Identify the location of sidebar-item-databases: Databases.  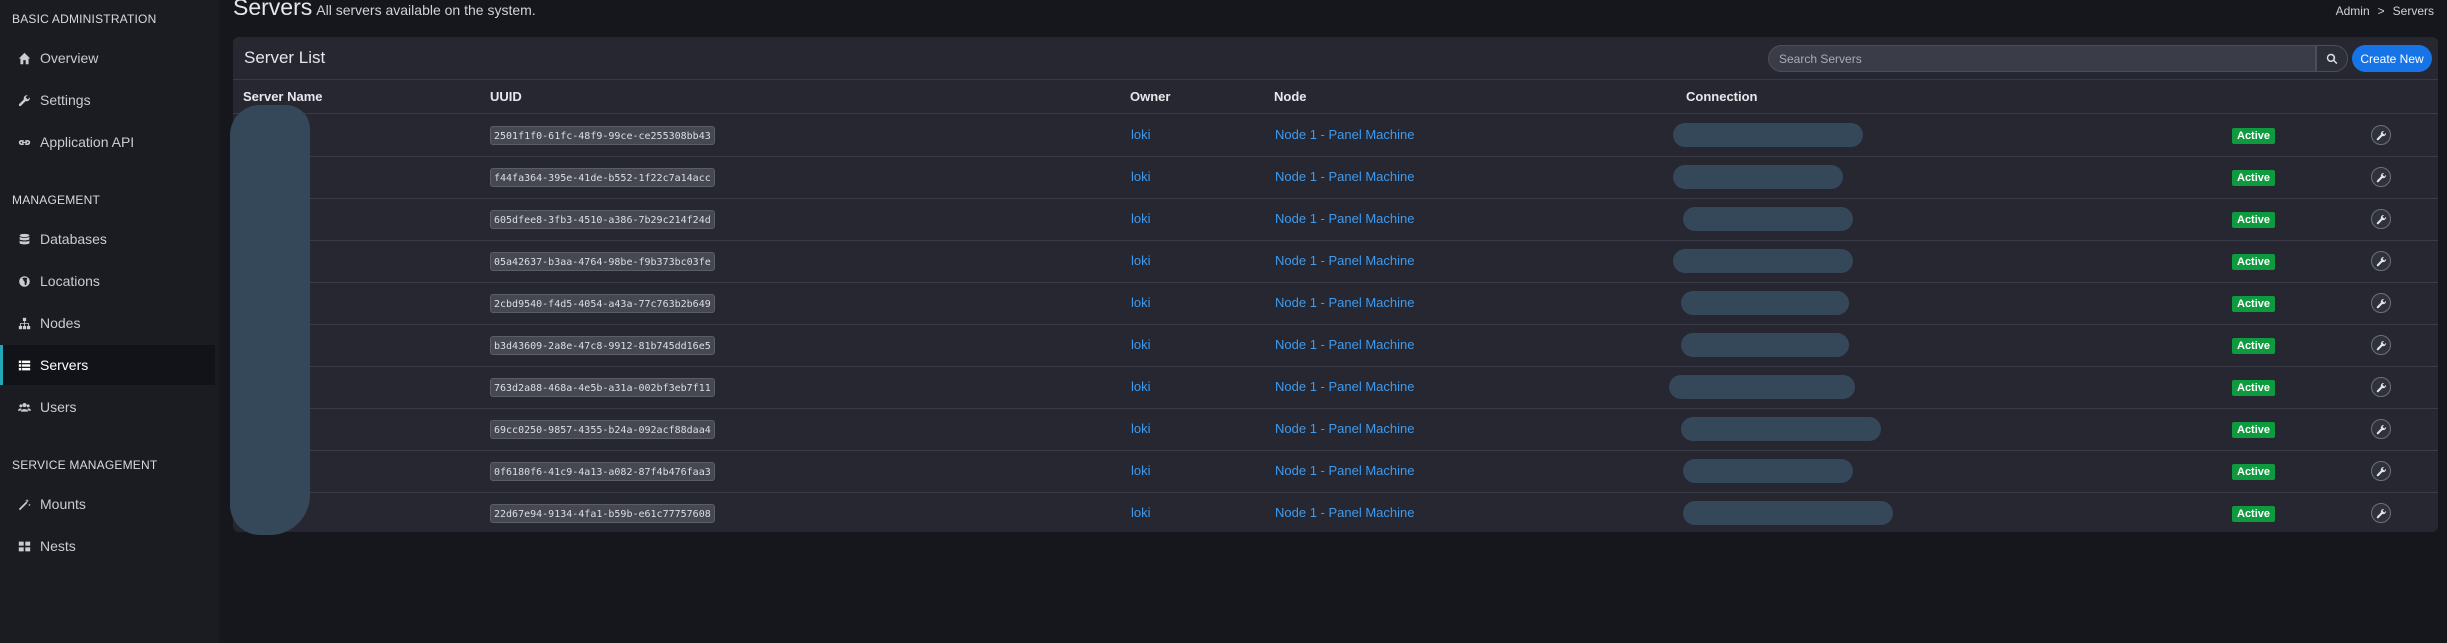
(107, 239).